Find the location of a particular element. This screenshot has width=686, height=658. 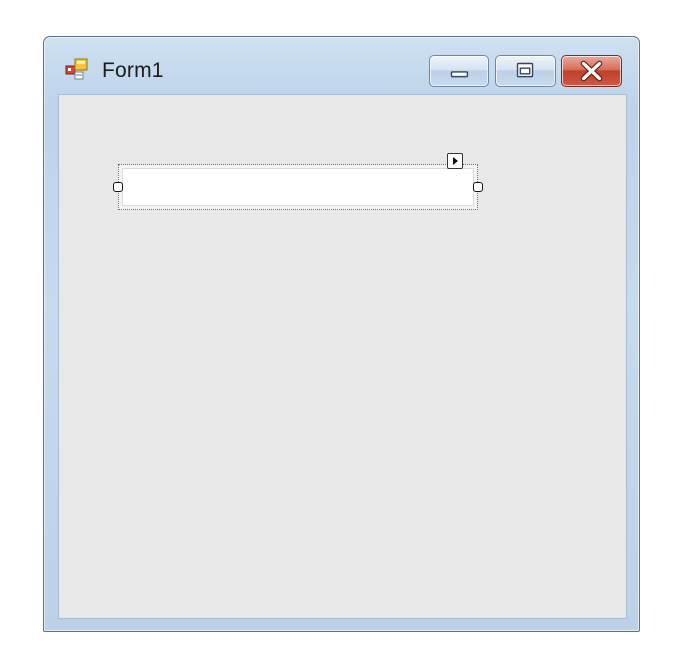

close-button is located at coordinates (591, 71).